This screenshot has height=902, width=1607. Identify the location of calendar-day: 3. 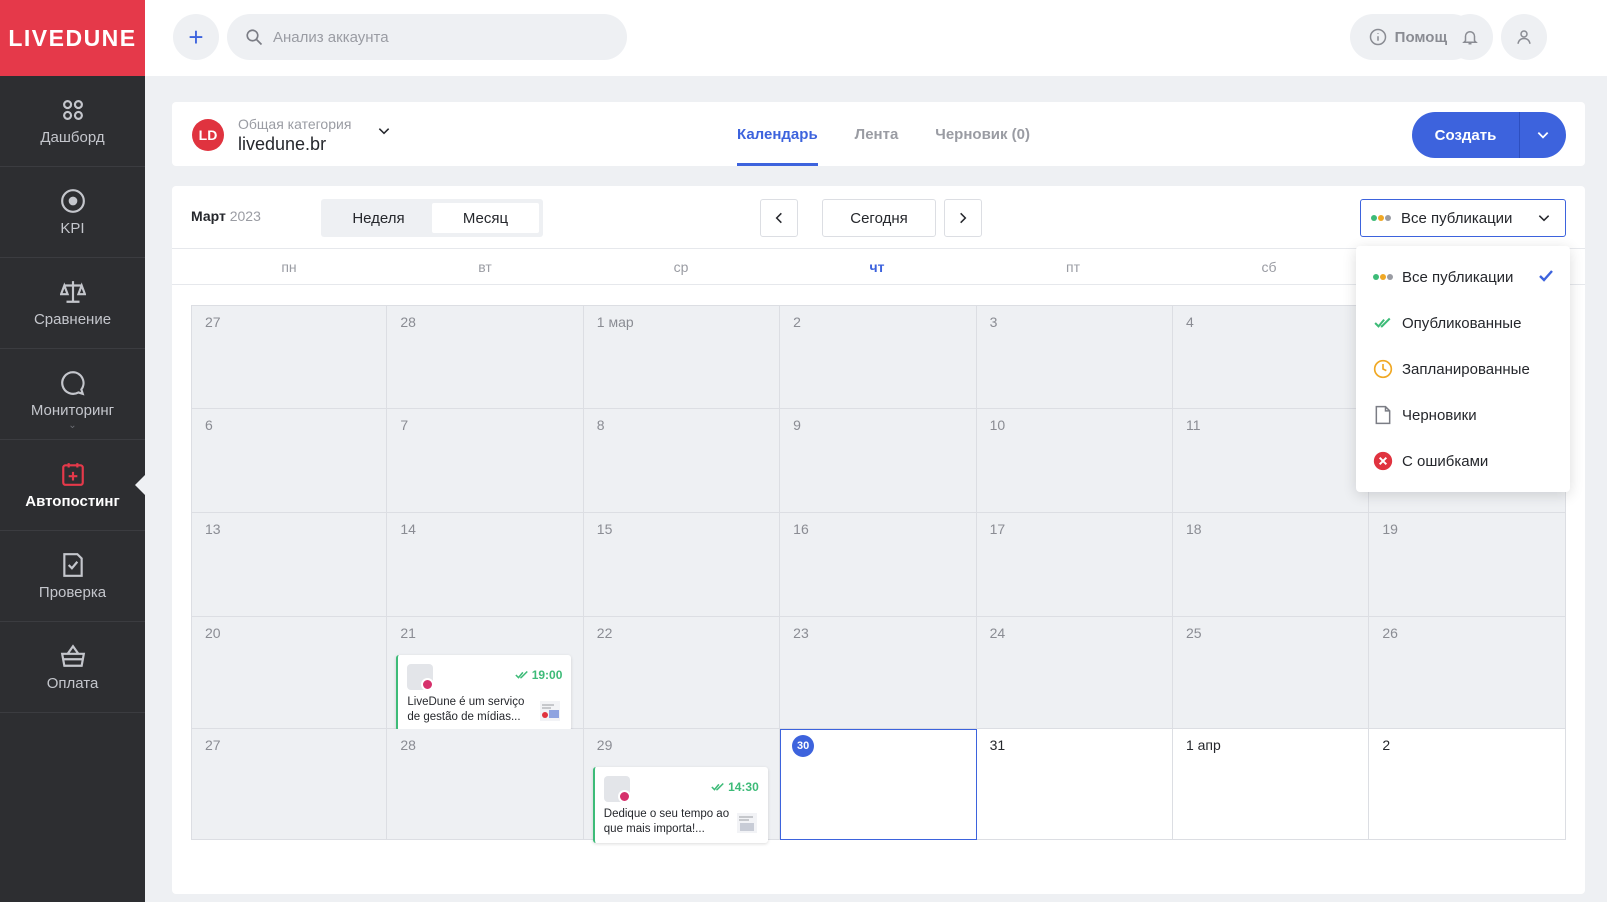
(1074, 357).